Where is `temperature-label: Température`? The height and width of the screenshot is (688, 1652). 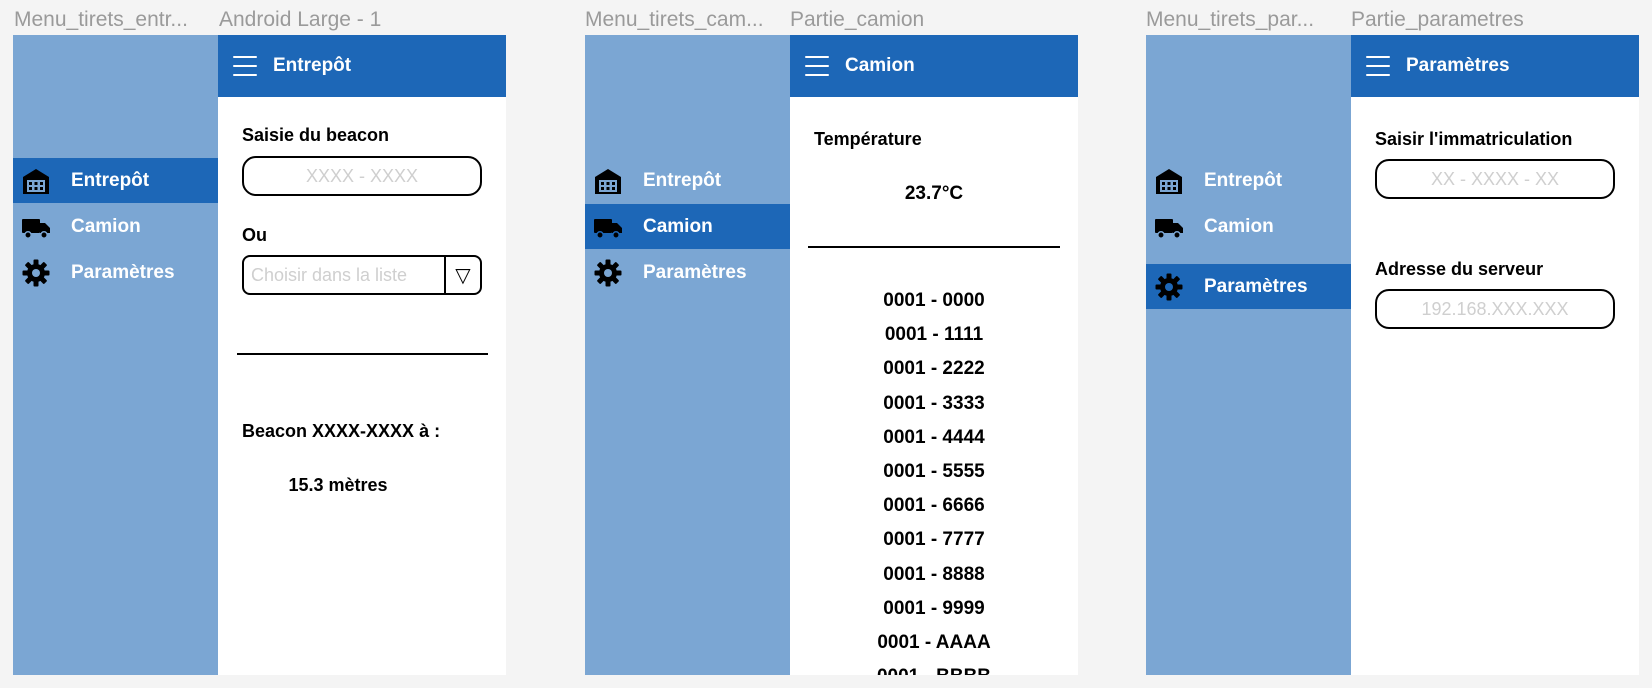 temperature-label: Température is located at coordinates (868, 139).